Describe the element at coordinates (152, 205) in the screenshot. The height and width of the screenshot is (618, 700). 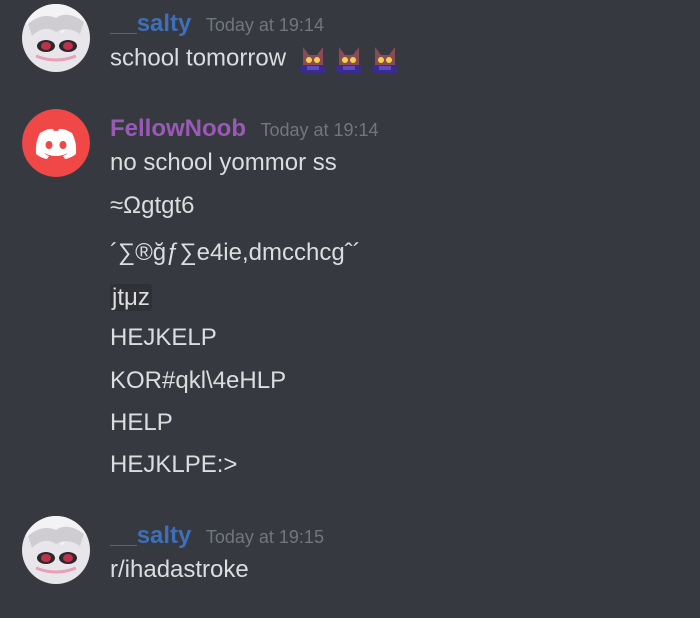
I see `message-line: ≈Ωgtgt6` at that location.